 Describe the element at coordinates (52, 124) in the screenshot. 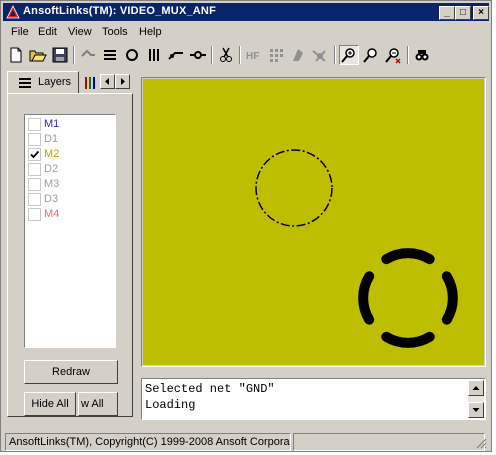

I see `layer-label: M1` at that location.